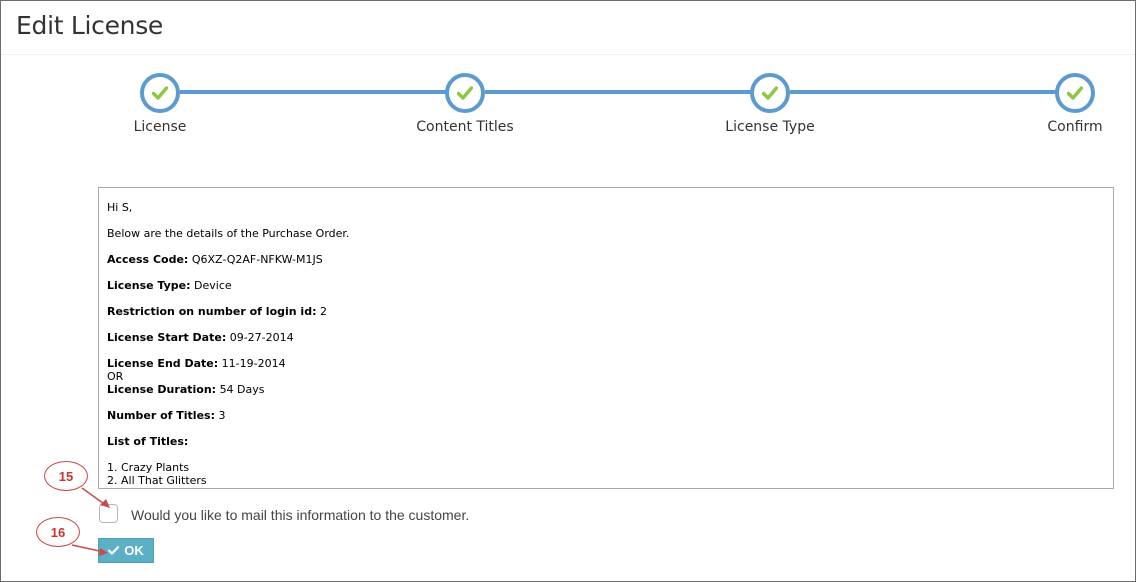  What do you see at coordinates (66, 476) in the screenshot?
I see `callout-15: 15` at bounding box center [66, 476].